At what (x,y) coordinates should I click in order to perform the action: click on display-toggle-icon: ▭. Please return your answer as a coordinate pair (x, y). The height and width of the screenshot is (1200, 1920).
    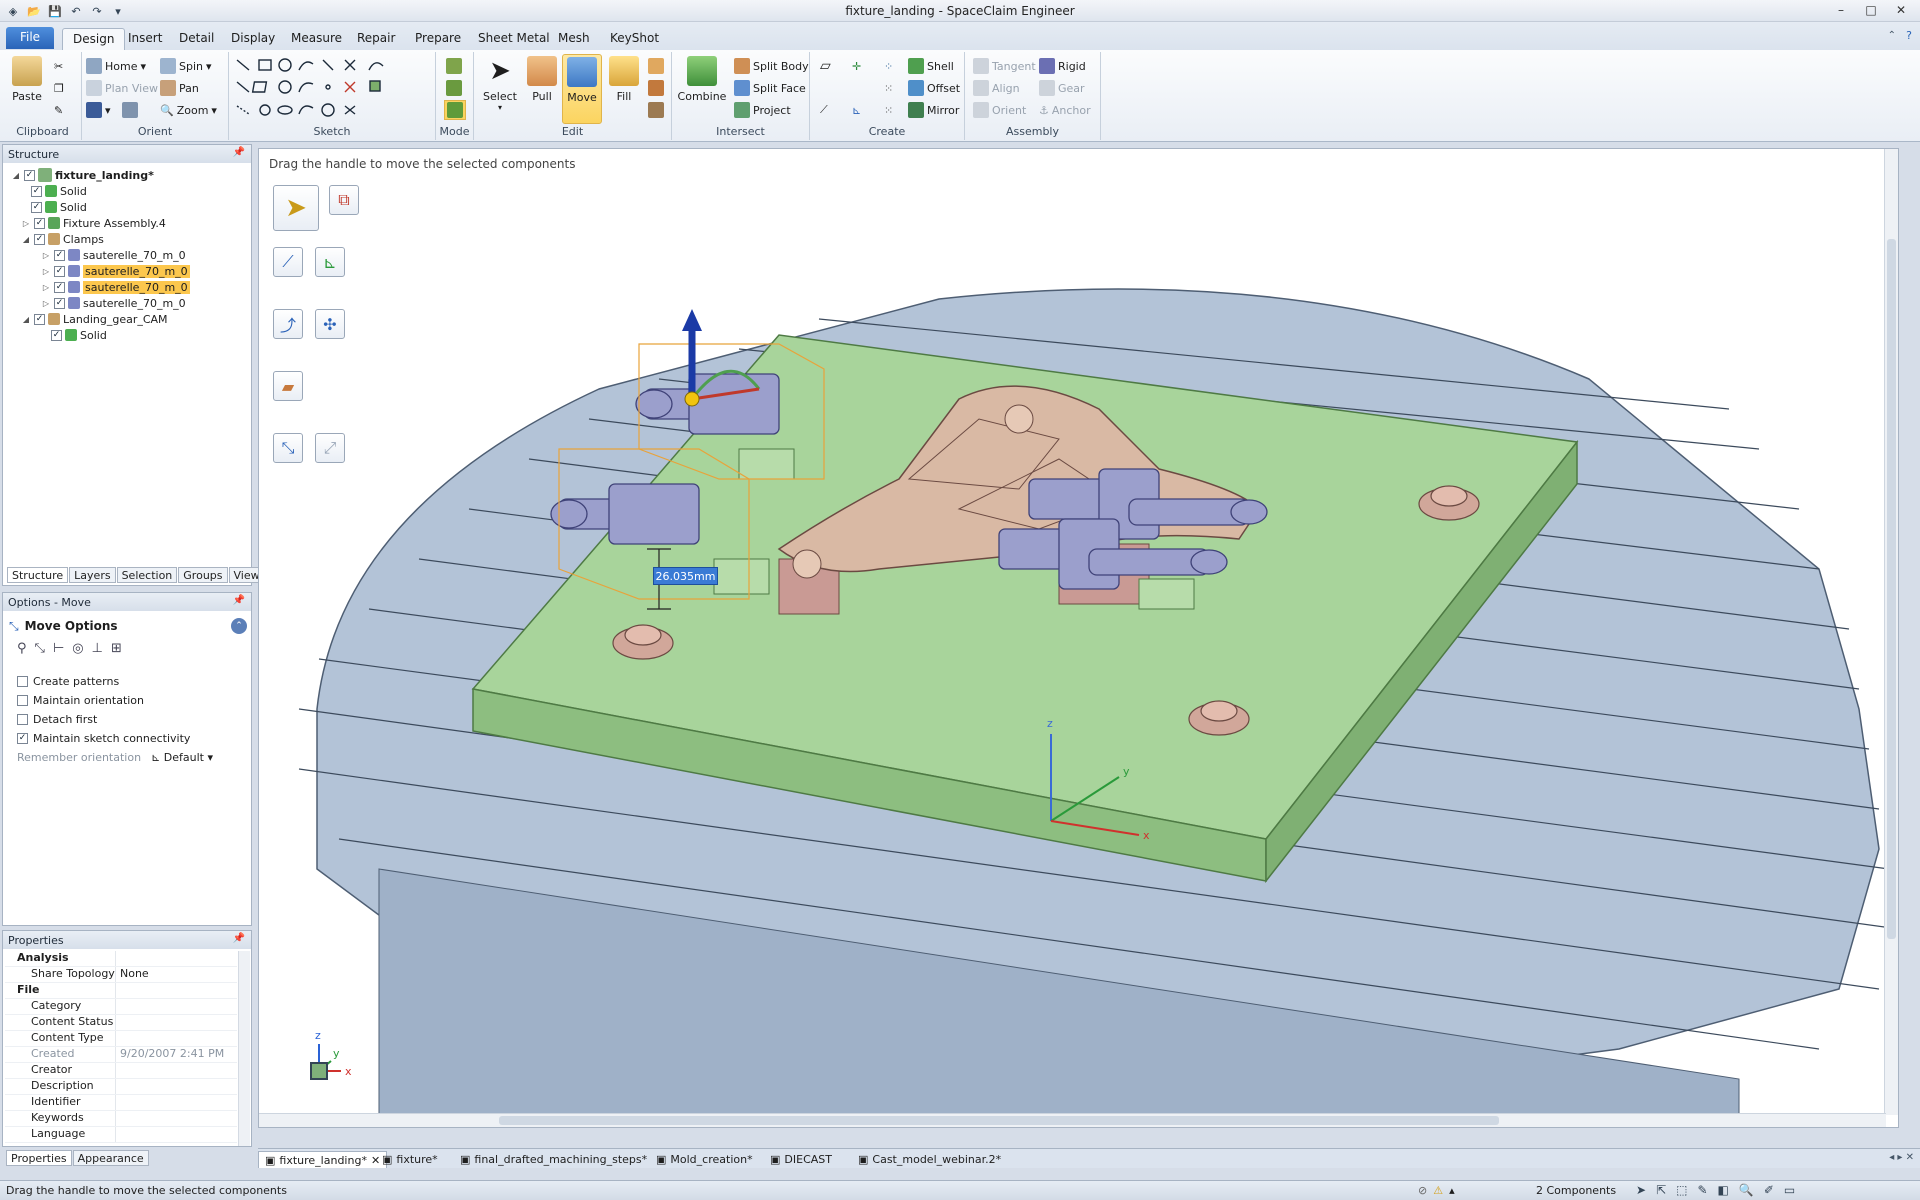
    Looking at the image, I should click on (1789, 1190).